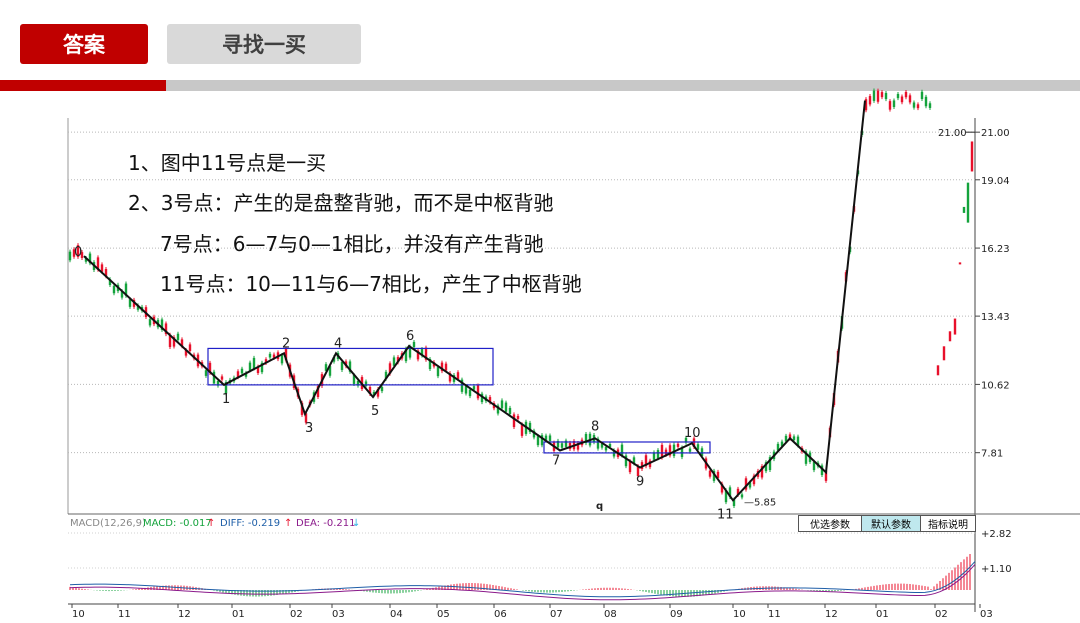 Image resolution: width=1080 pixels, height=623 pixels. Describe the element at coordinates (338, 343) in the screenshot. I see `stroke-point-label: 4` at that location.